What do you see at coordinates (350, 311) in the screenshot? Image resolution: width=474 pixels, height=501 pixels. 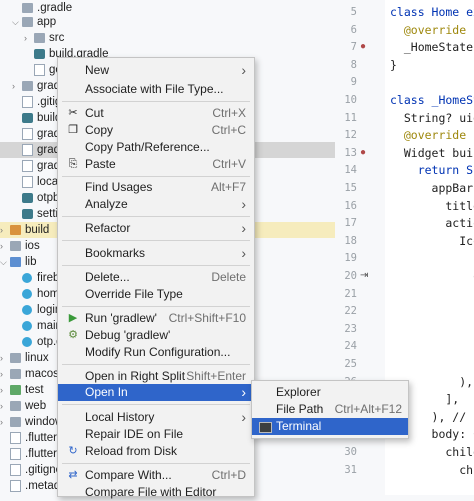 I see `line-number: 22` at bounding box center [350, 311].